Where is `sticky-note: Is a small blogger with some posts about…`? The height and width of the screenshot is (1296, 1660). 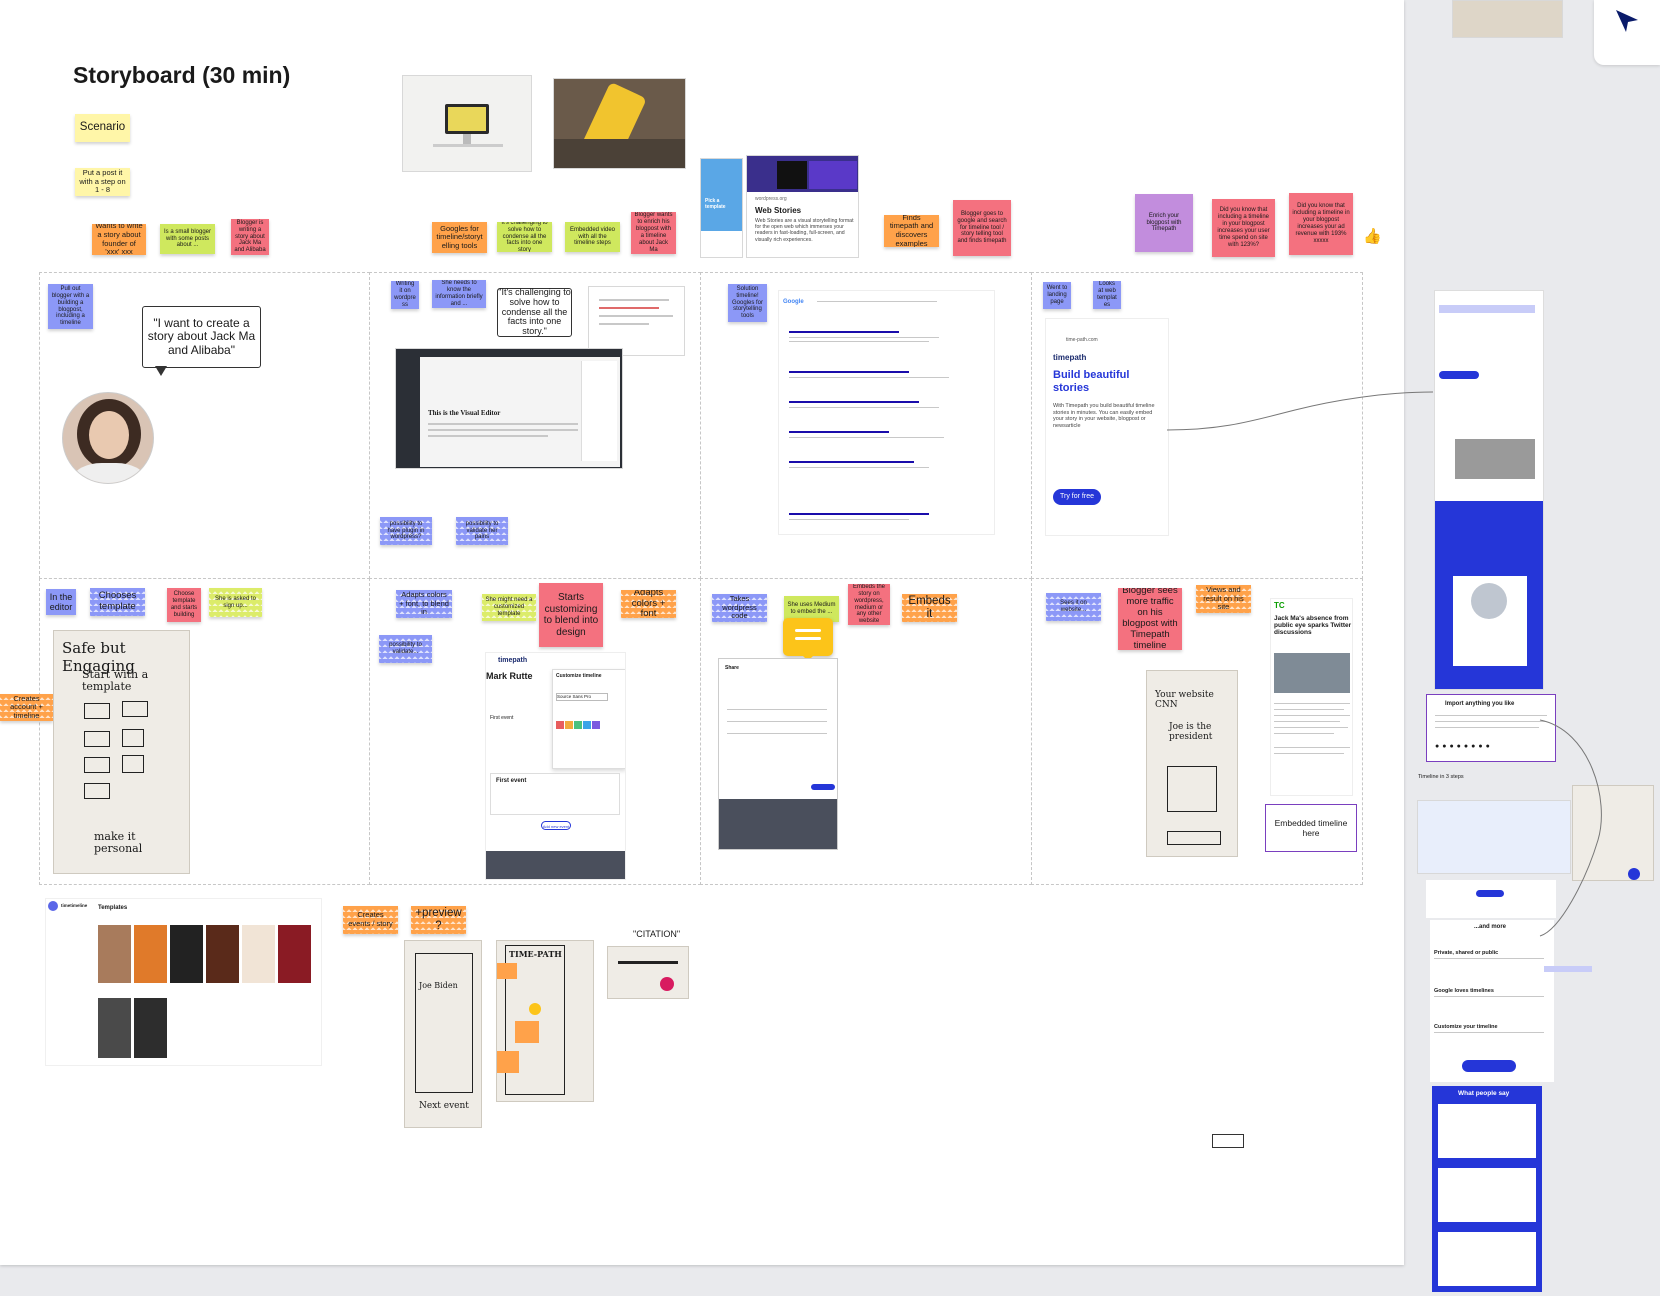 sticky-note: Is a small blogger with some posts about… is located at coordinates (187, 239).